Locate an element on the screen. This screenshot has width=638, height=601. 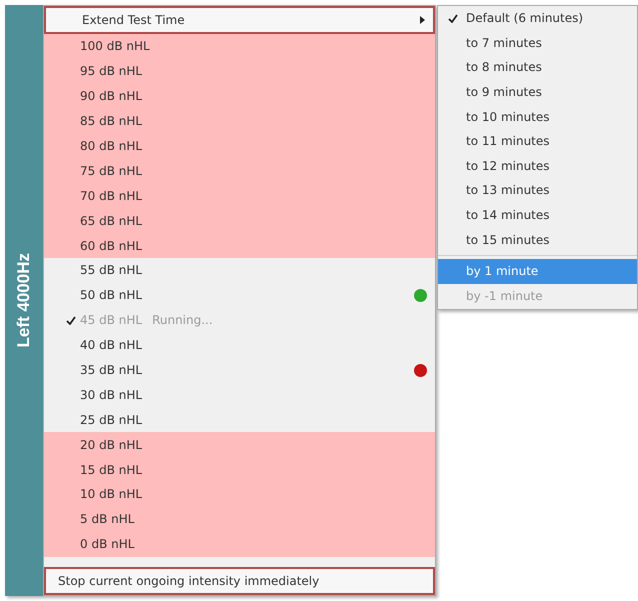
menu-item: 60 dB nHL is located at coordinates (239, 245).